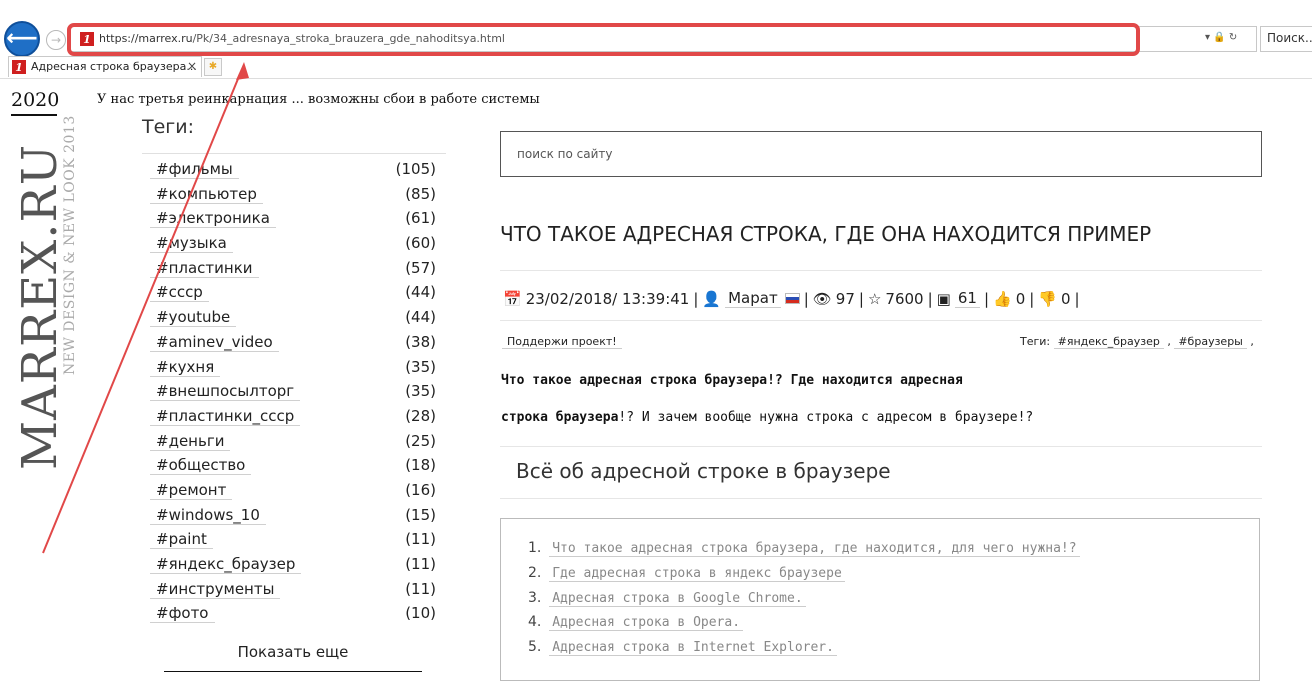 The height and width of the screenshot is (692, 1312). I want to click on url-highlight-box, so click(603, 39).